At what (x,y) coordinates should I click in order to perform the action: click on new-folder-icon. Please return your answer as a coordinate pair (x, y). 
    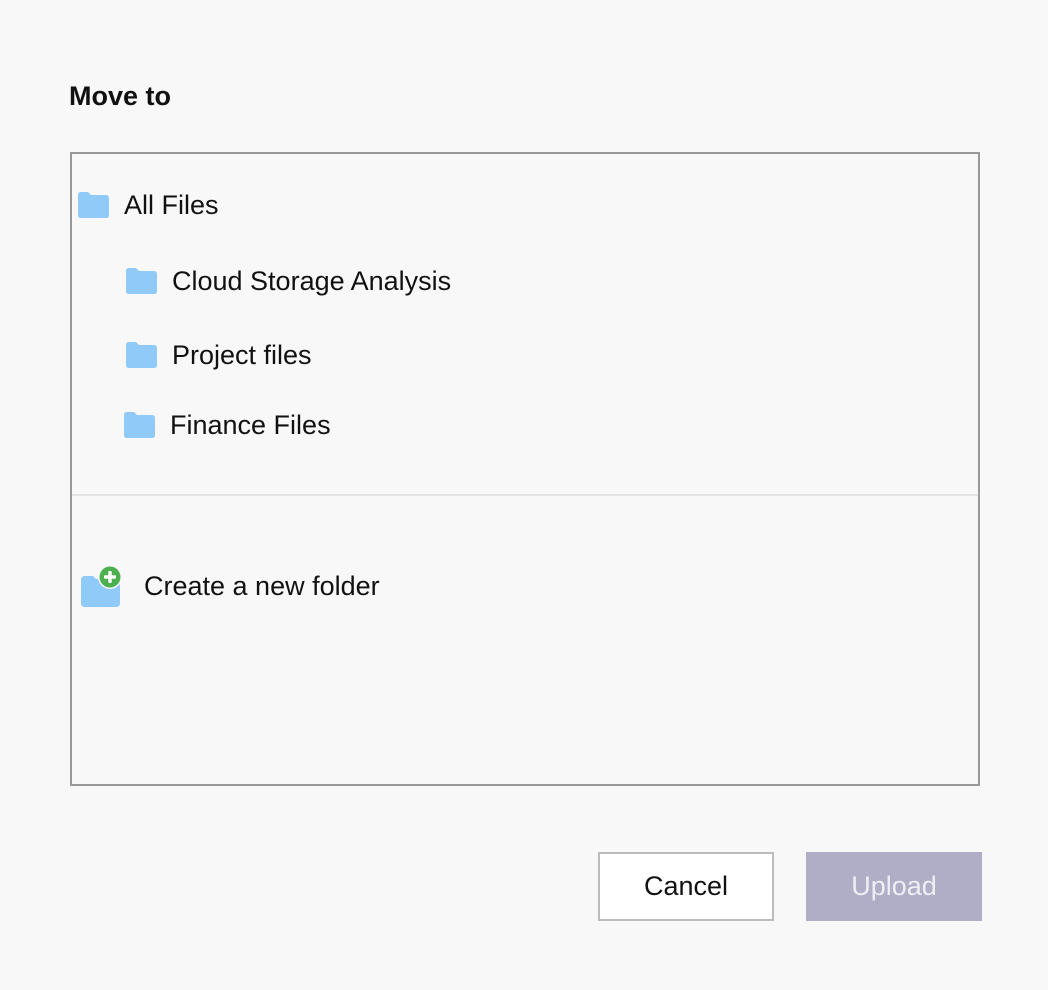
    Looking at the image, I should click on (101, 586).